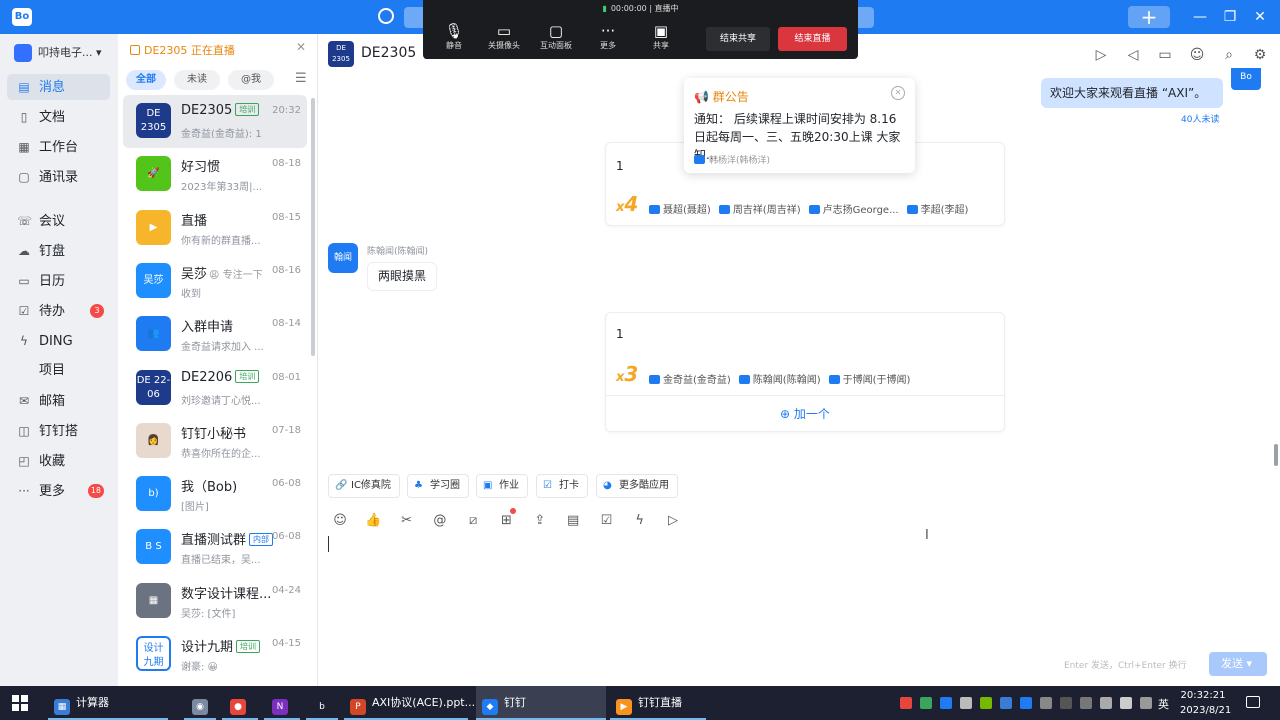 The image size is (1280, 720). What do you see at coordinates (328, 544) in the screenshot?
I see `message-input-caret` at bounding box center [328, 544].